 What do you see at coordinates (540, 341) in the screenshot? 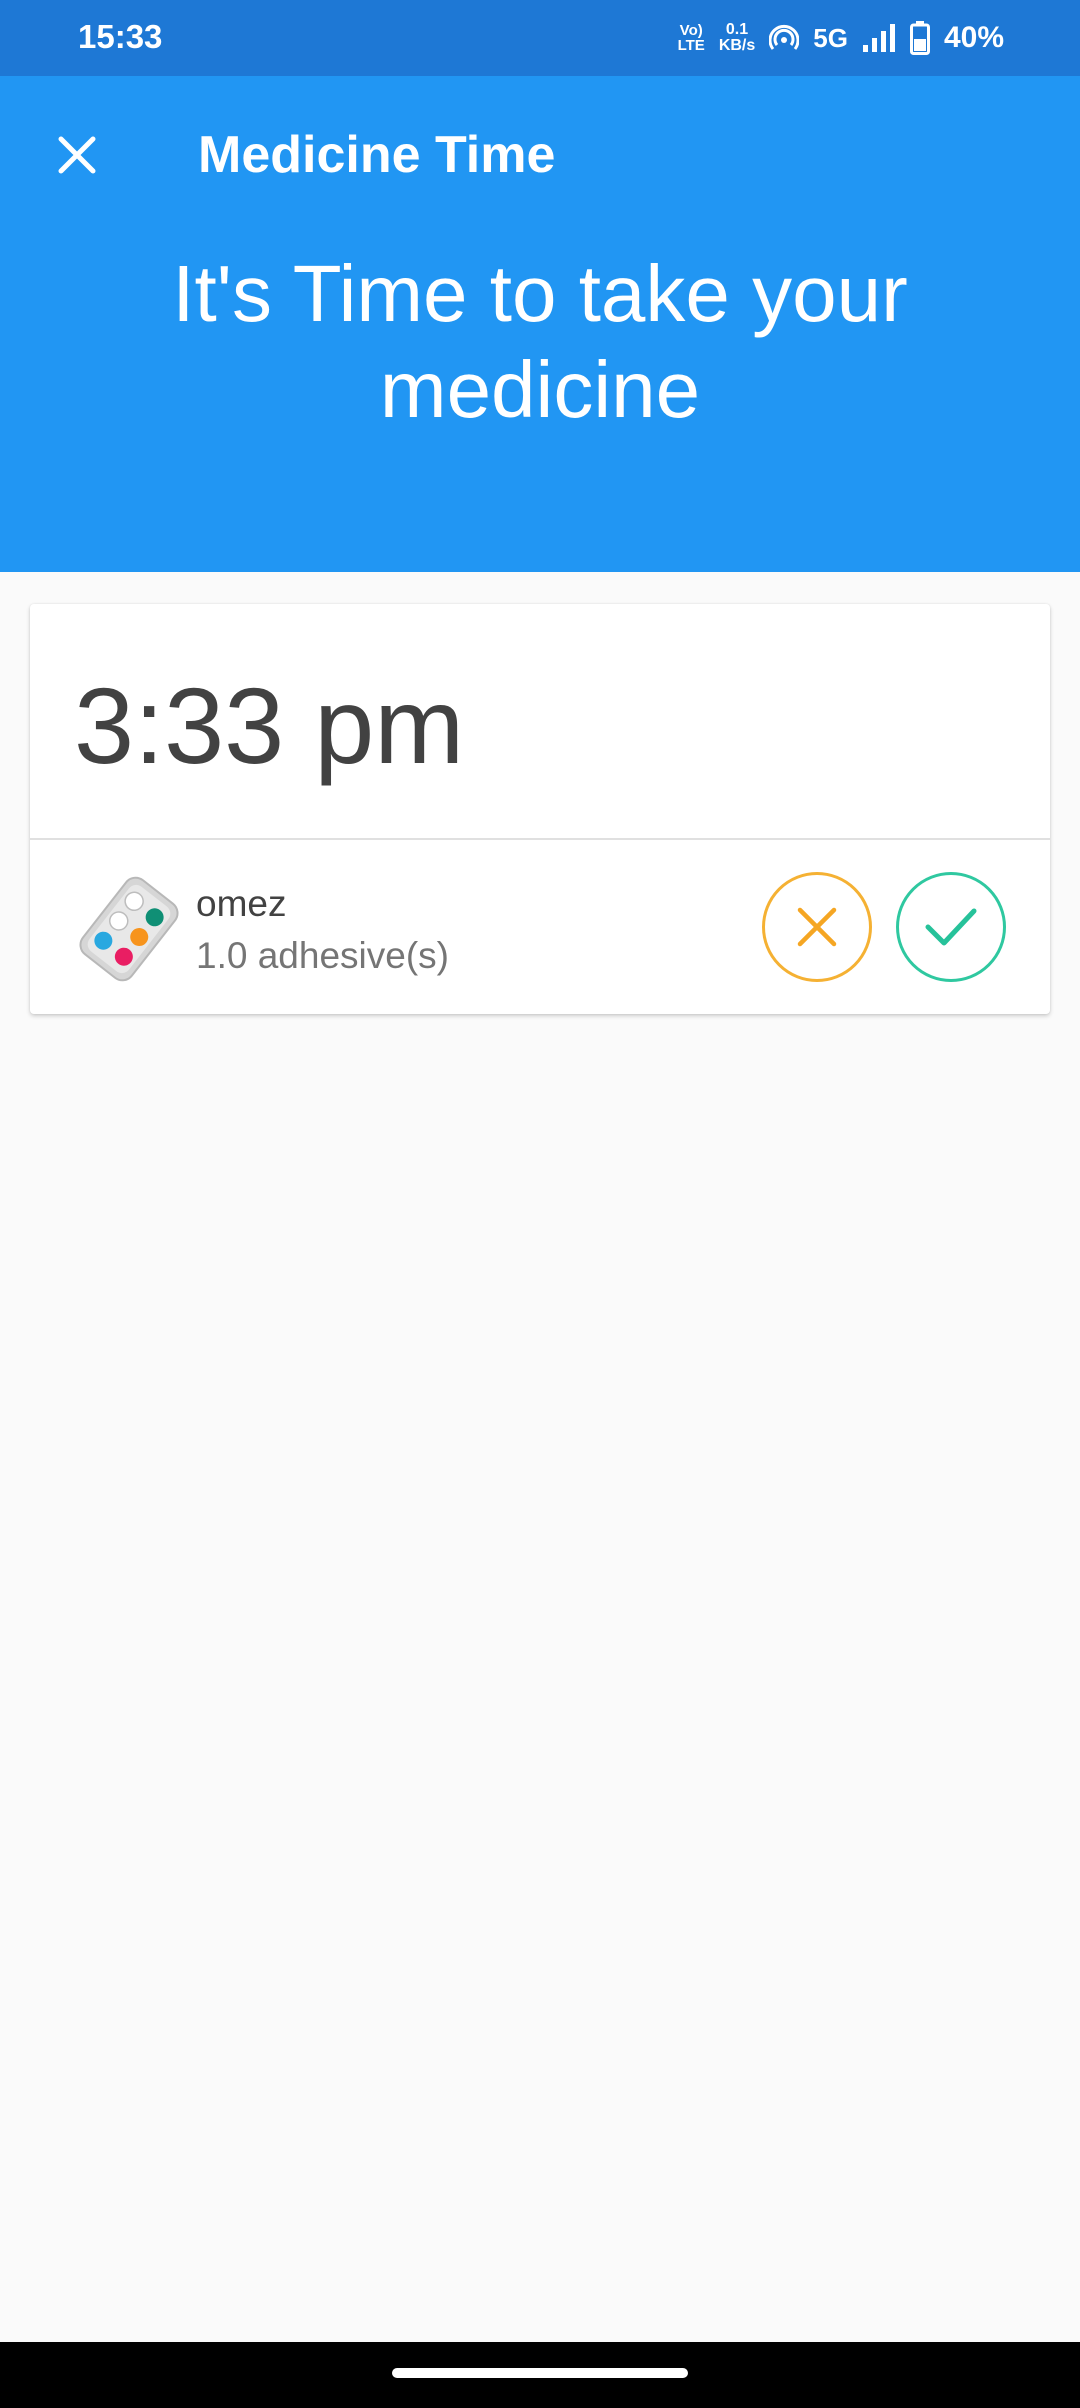
I see `reminder-headline: It's Time to take your medicine` at bounding box center [540, 341].